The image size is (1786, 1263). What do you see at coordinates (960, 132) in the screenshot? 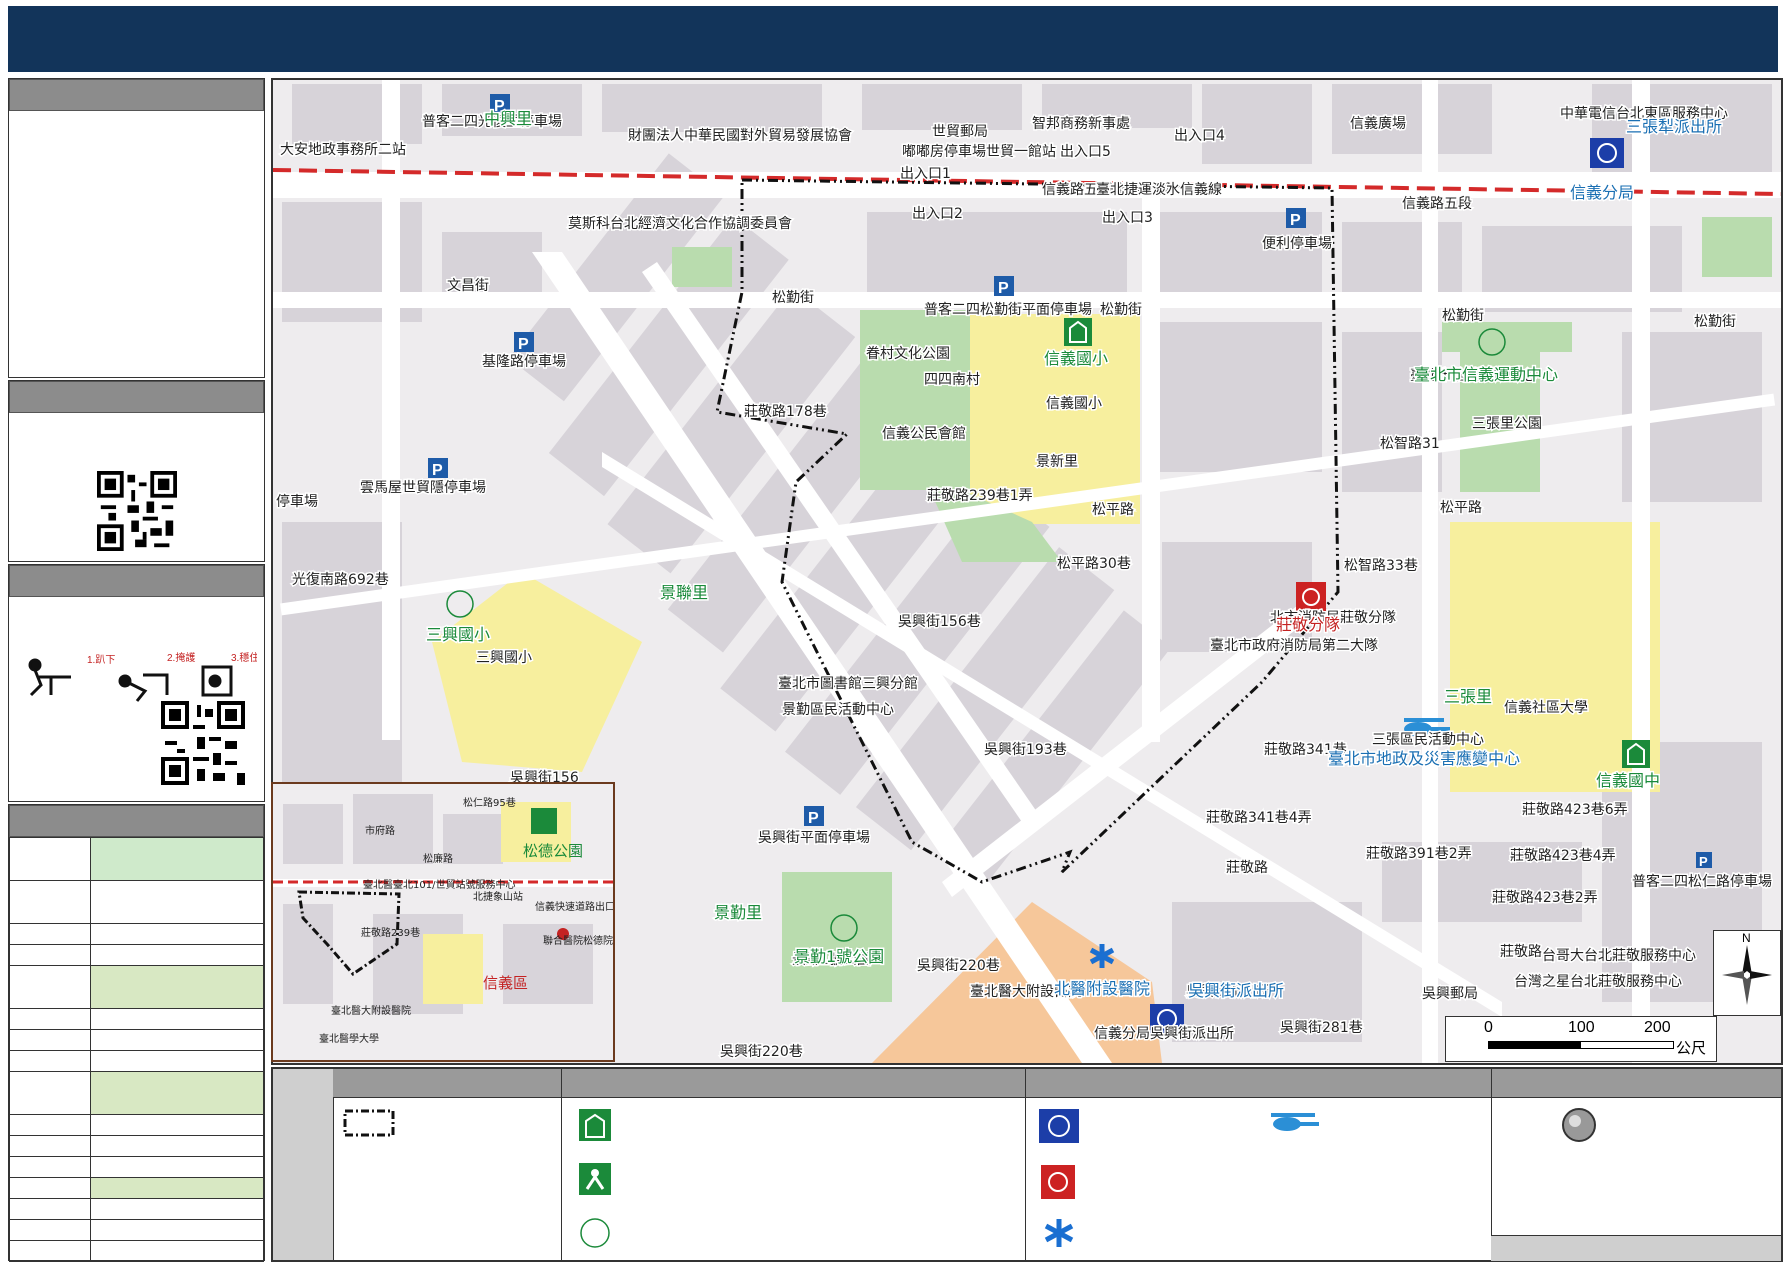
I see `poi-label-2: 世貿郵局` at bounding box center [960, 132].